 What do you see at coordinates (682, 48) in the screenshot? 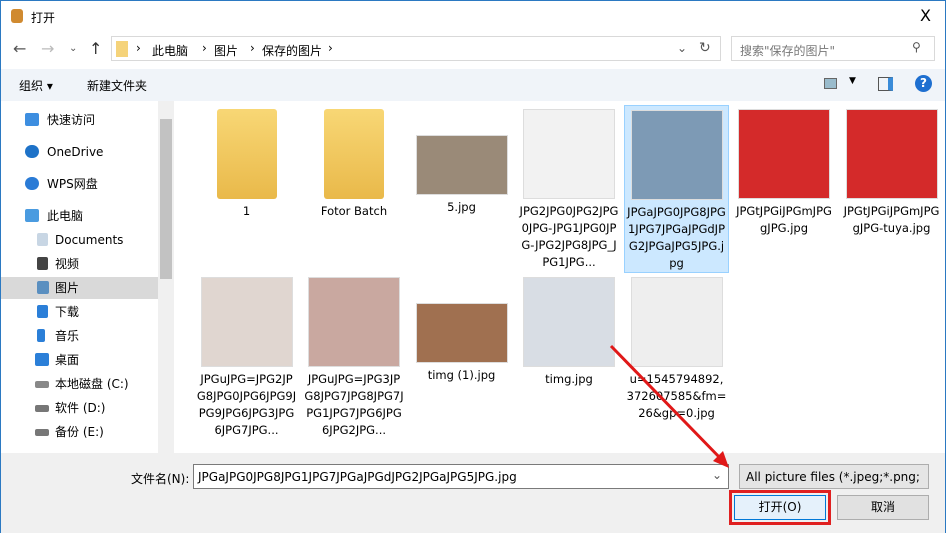
I see `address-dropdown: ⌄` at bounding box center [682, 48].